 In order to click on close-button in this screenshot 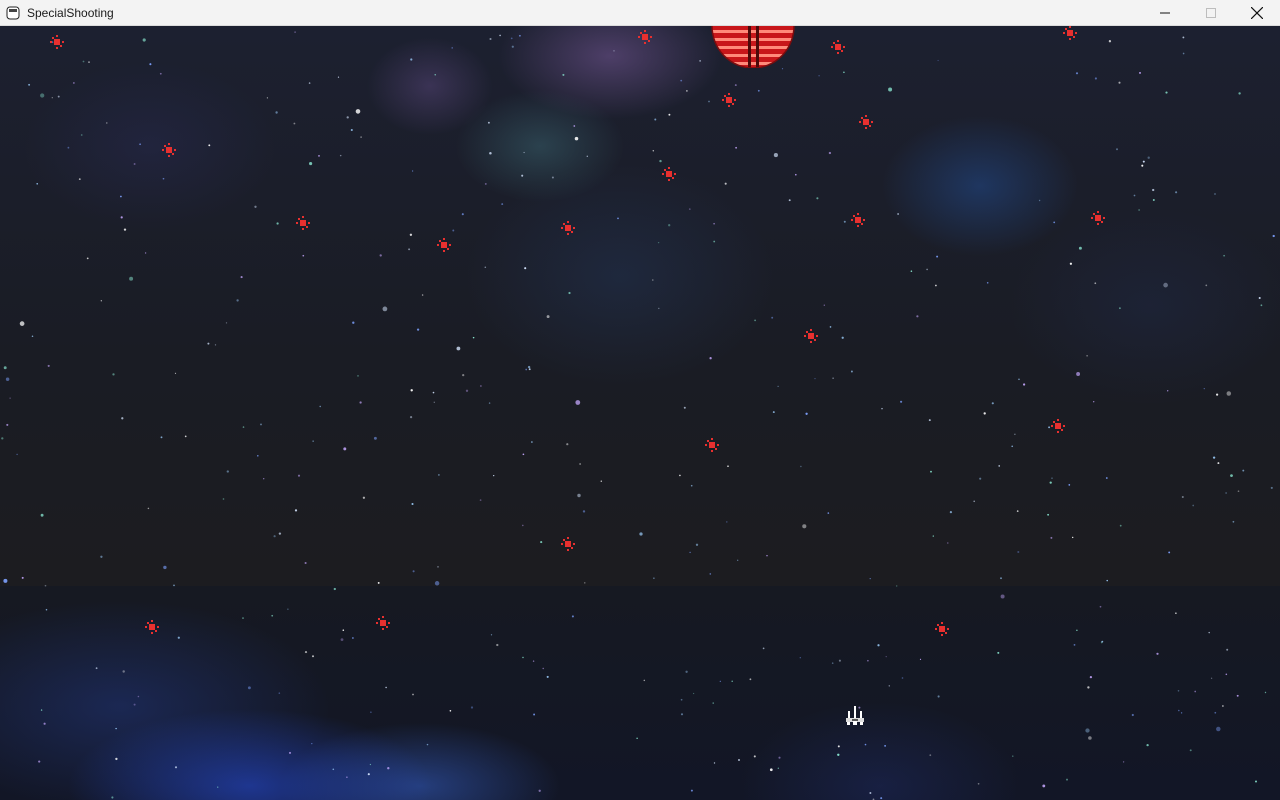, I will do `click(1257, 13)`.